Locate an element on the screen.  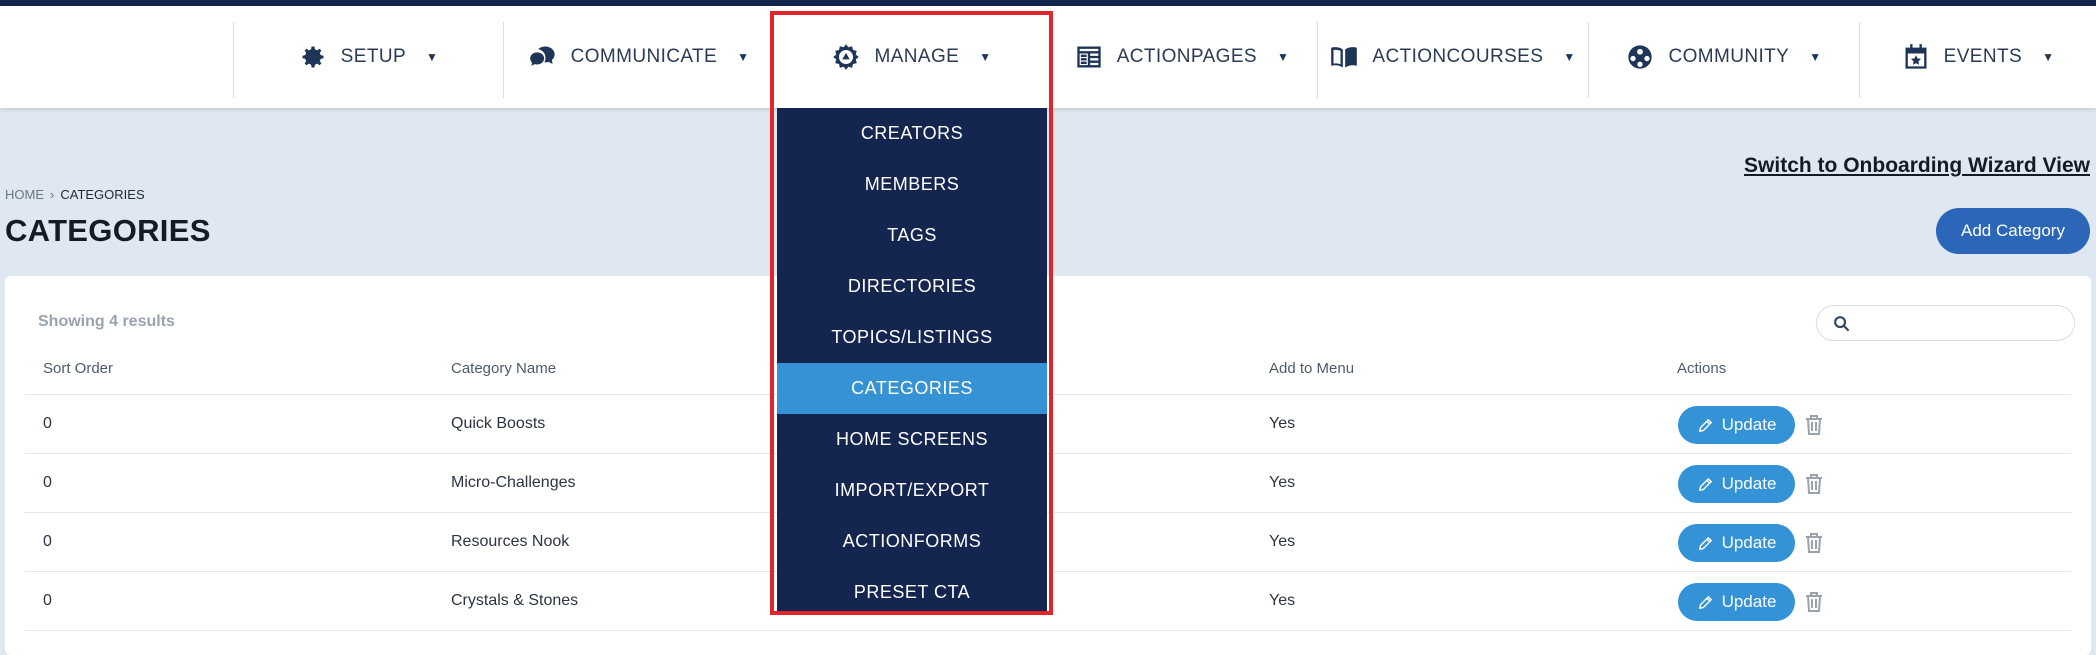
nav-events: EVENTS ▼ is located at coordinates (1978, 57).